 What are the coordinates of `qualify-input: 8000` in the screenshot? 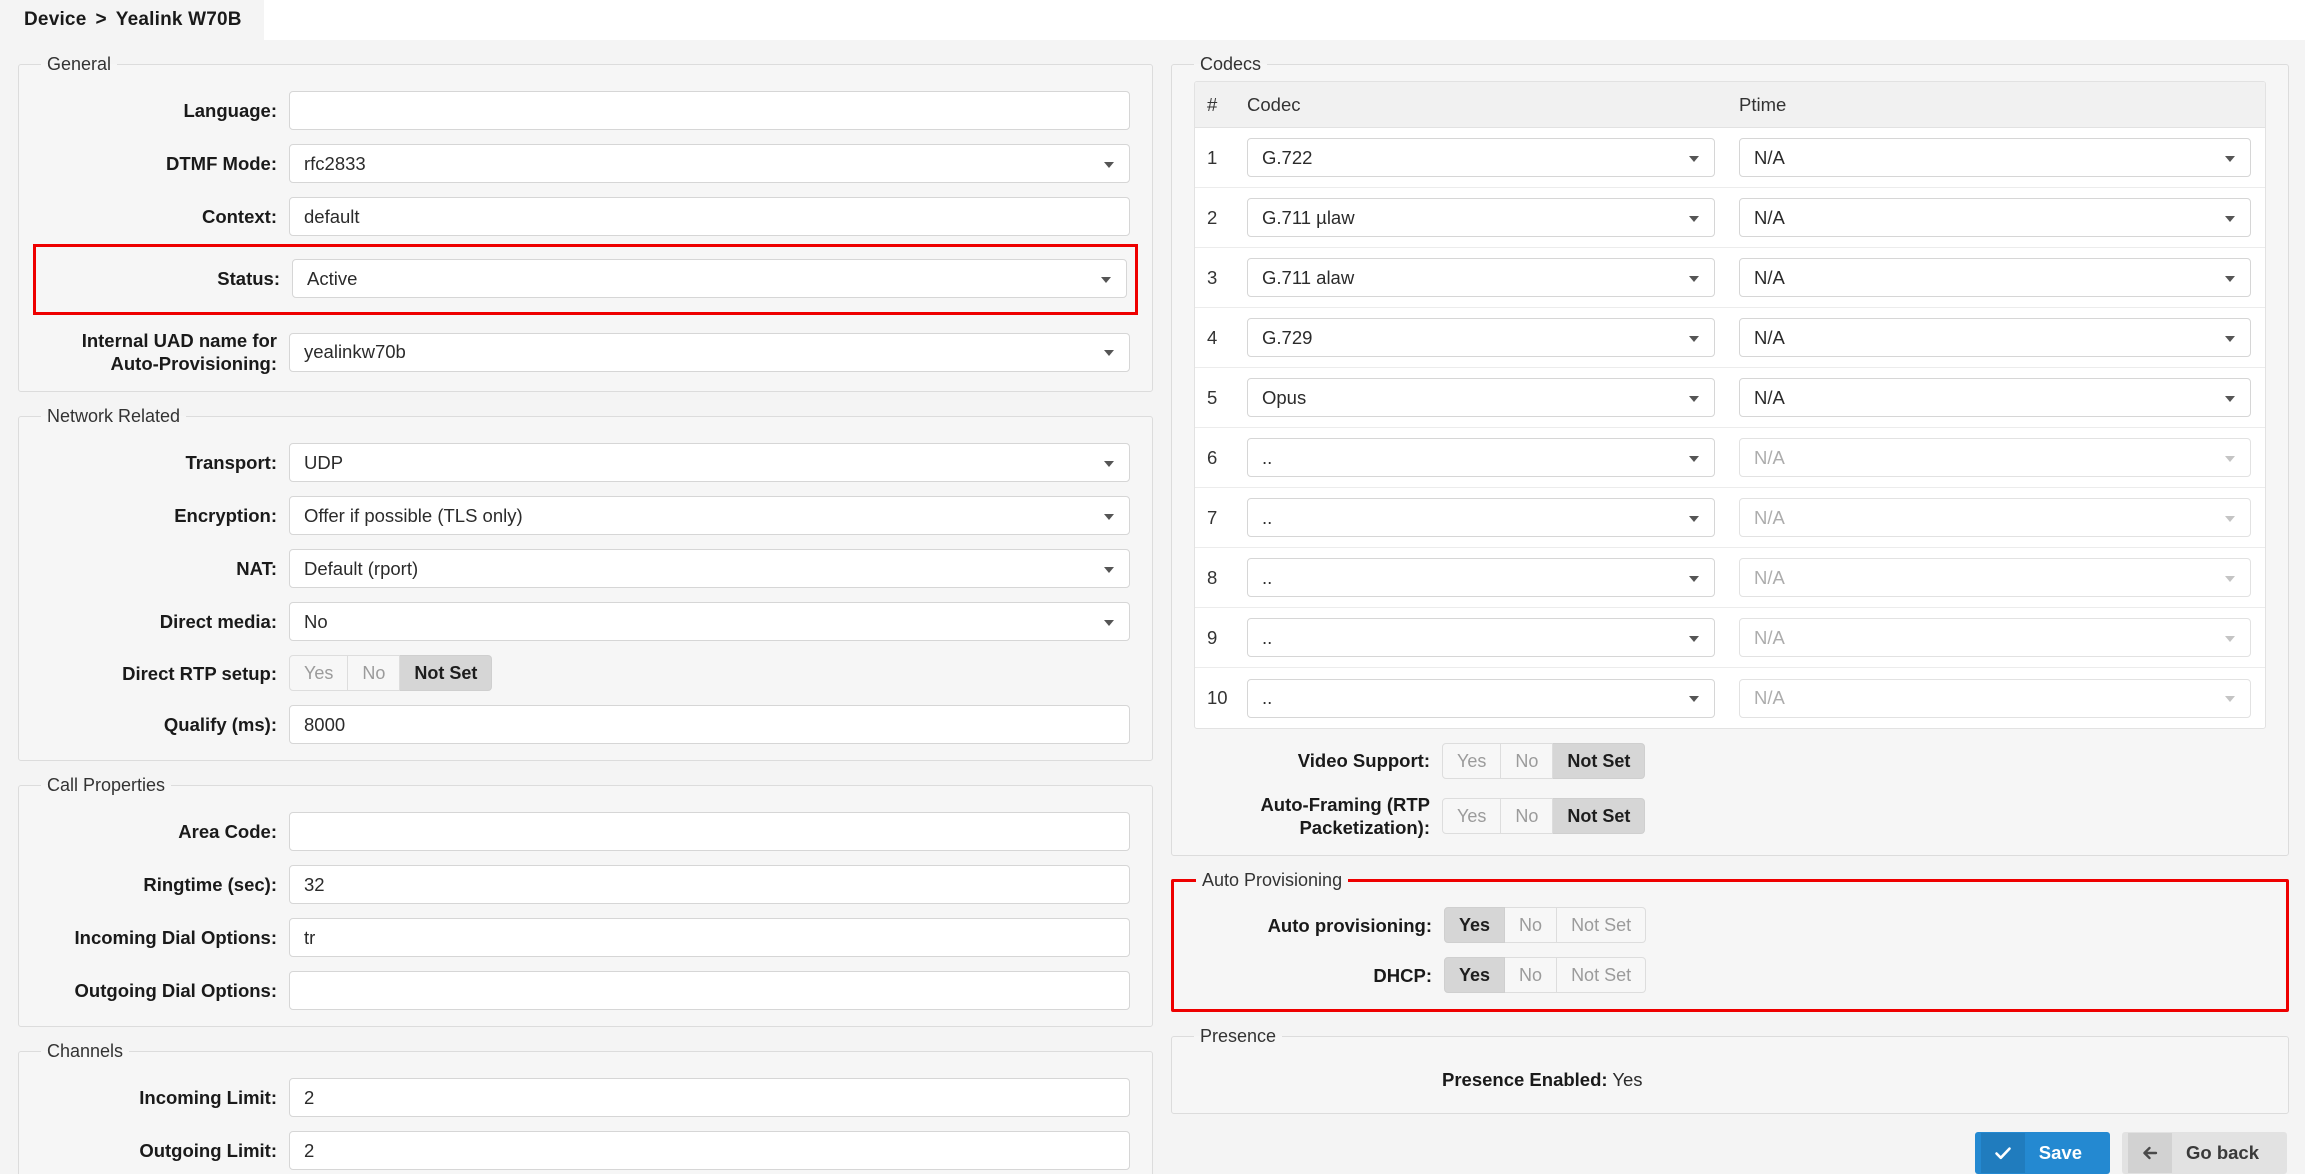 It's located at (709, 725).